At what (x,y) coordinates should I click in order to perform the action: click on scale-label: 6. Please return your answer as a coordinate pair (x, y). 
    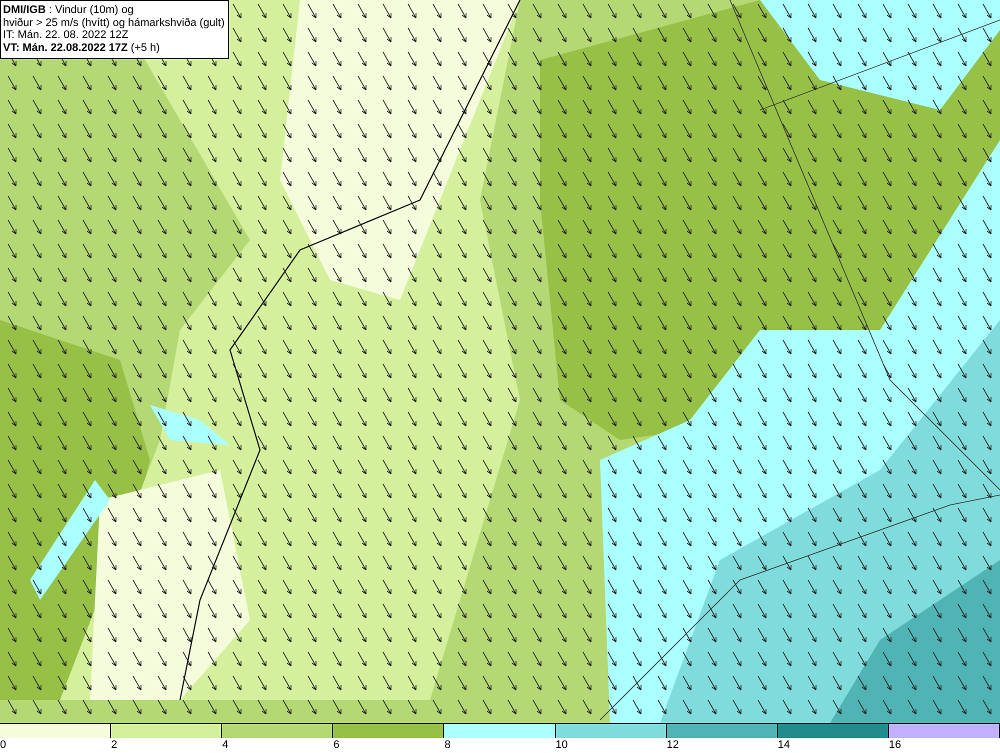
    Looking at the image, I should click on (336, 745).